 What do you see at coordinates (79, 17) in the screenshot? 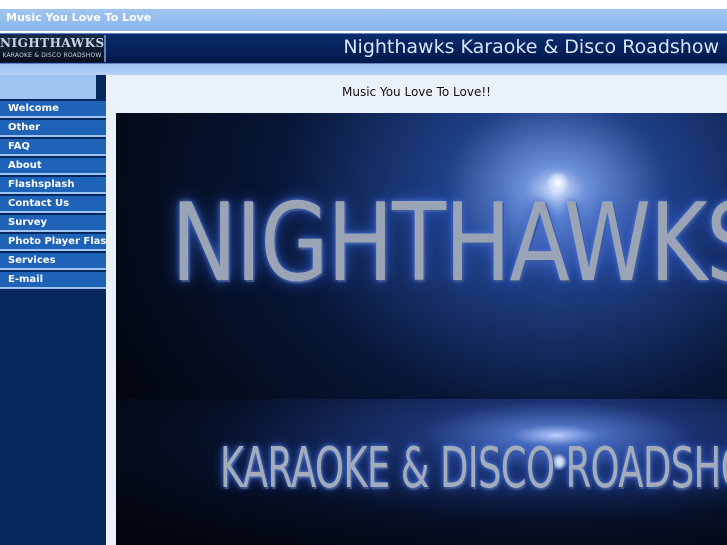
I see `top-bar-text: Music You Love To Love` at bounding box center [79, 17].